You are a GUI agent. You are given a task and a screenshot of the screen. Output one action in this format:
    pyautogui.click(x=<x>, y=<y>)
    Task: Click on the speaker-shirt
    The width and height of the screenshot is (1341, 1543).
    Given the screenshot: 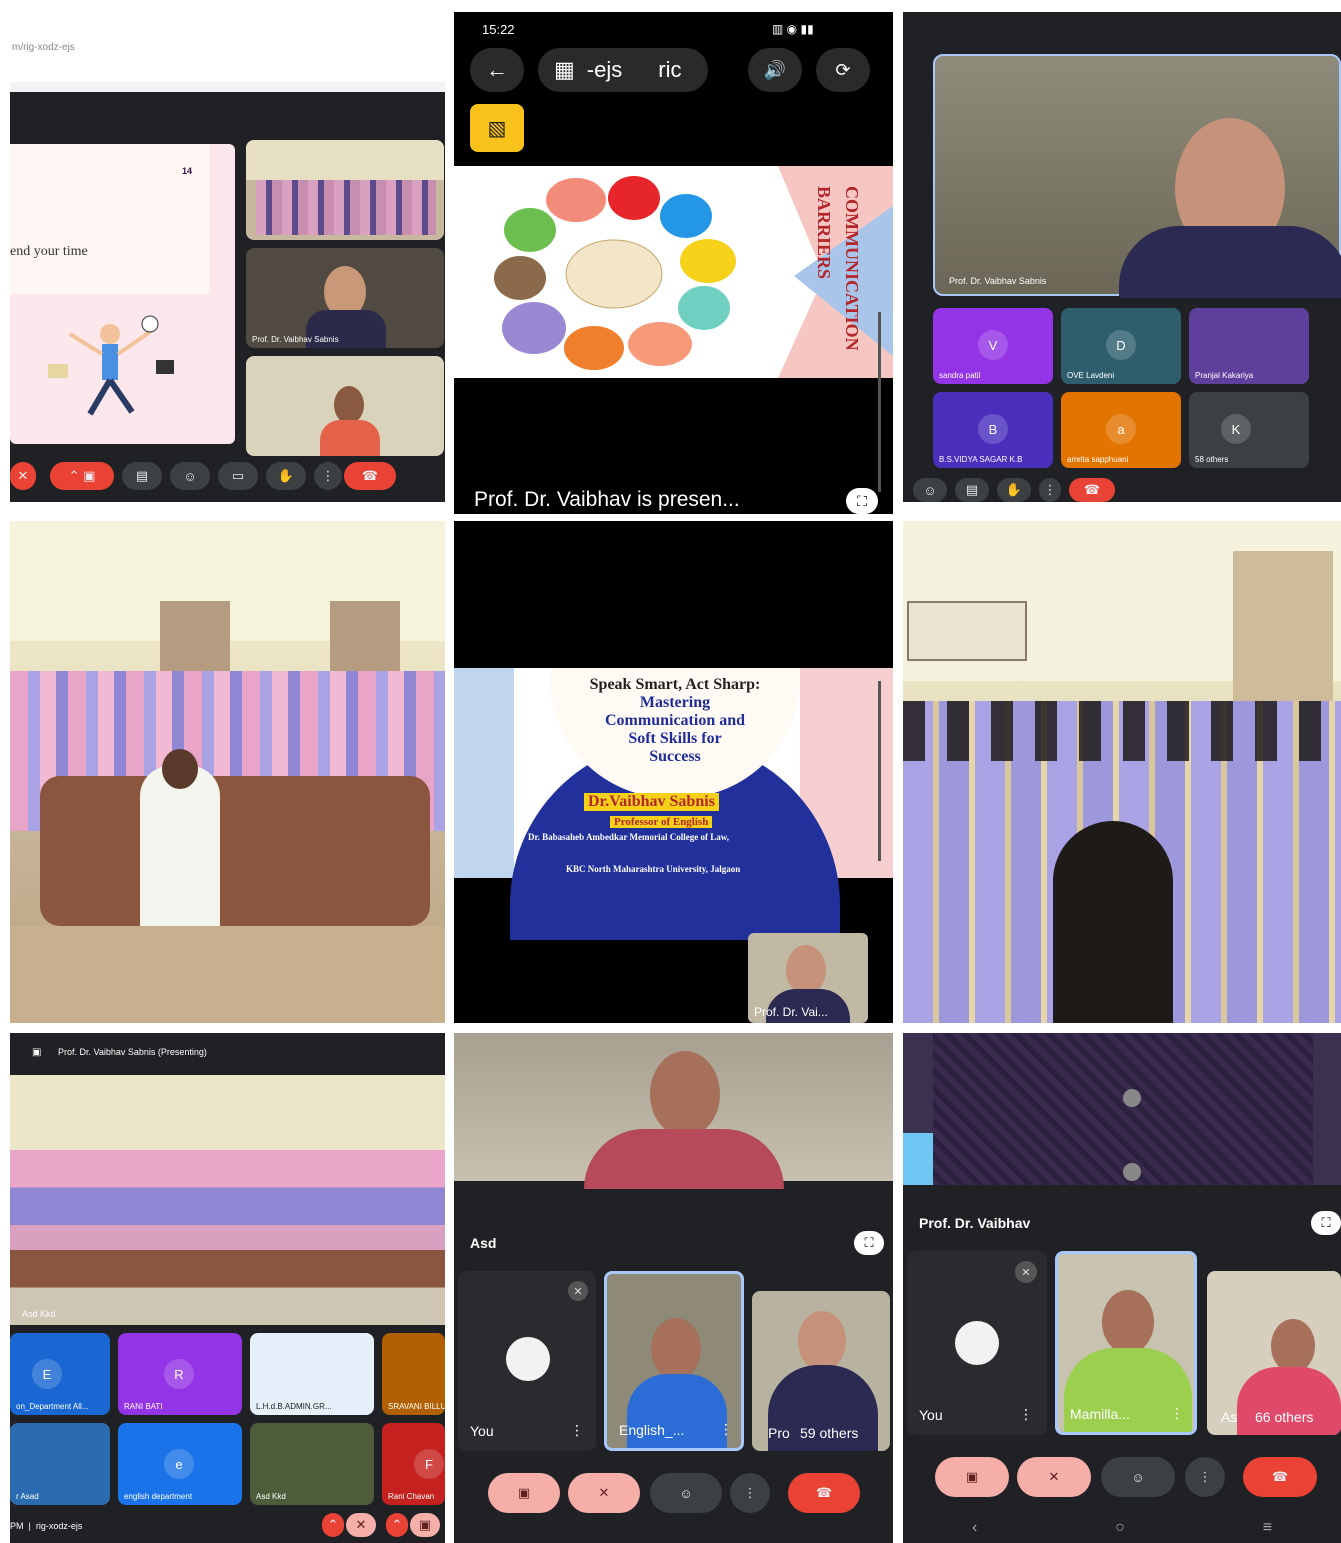 What is the action you would take?
    pyautogui.click(x=1230, y=262)
    